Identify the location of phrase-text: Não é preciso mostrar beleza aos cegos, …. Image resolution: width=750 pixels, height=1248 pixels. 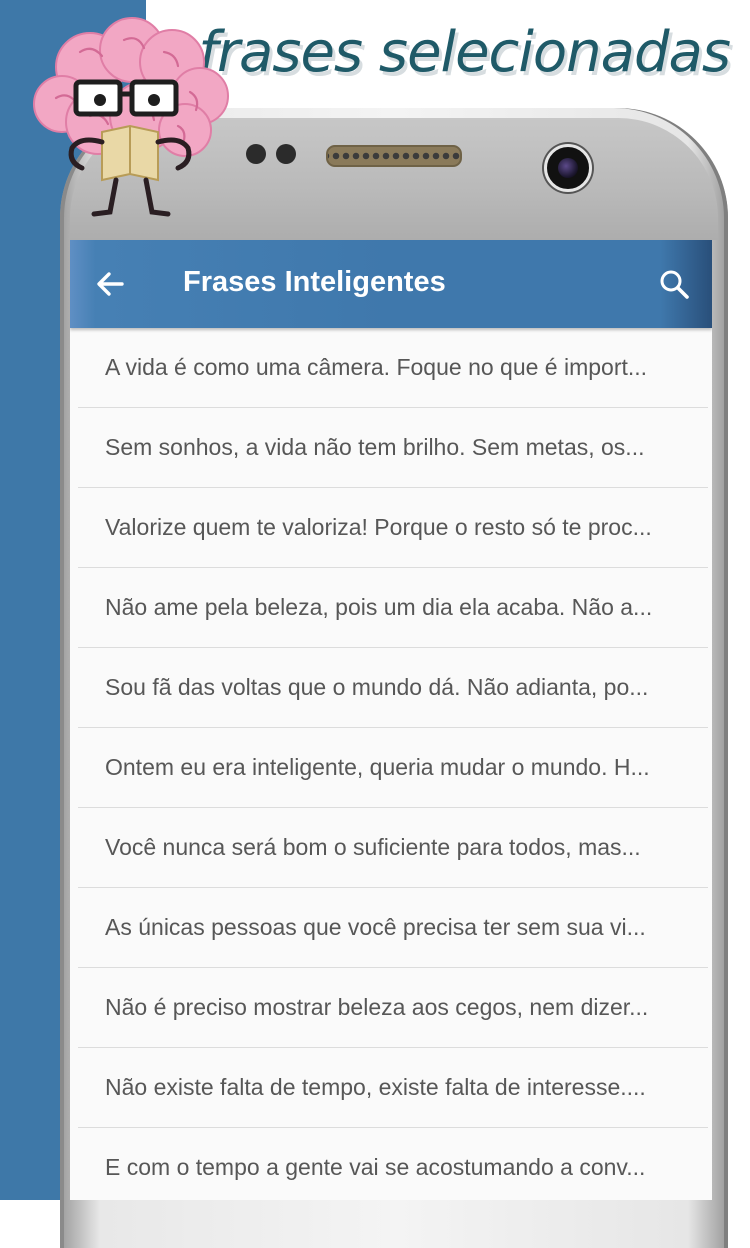
(377, 1007).